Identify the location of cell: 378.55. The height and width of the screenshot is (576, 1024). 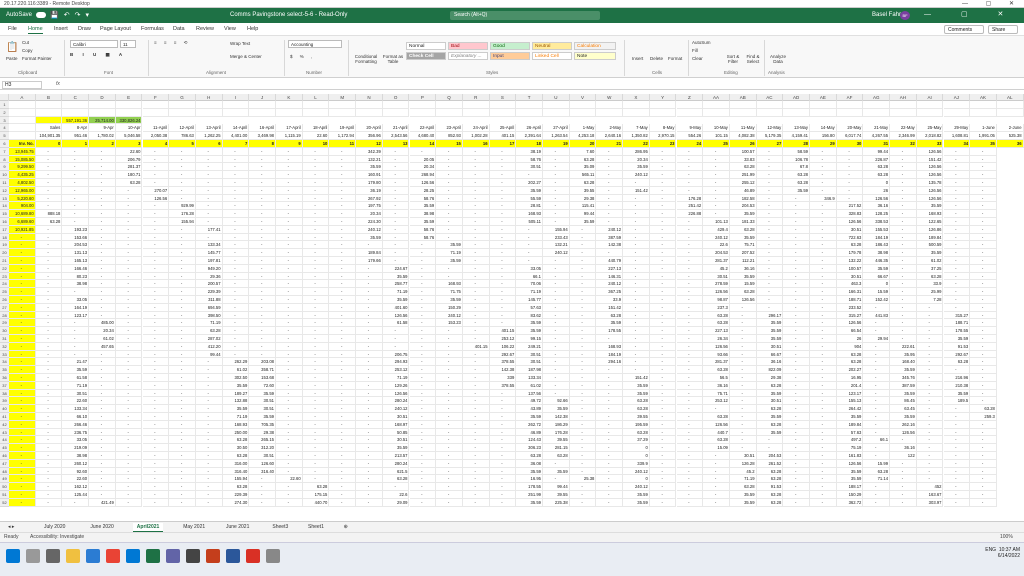
(503, 362).